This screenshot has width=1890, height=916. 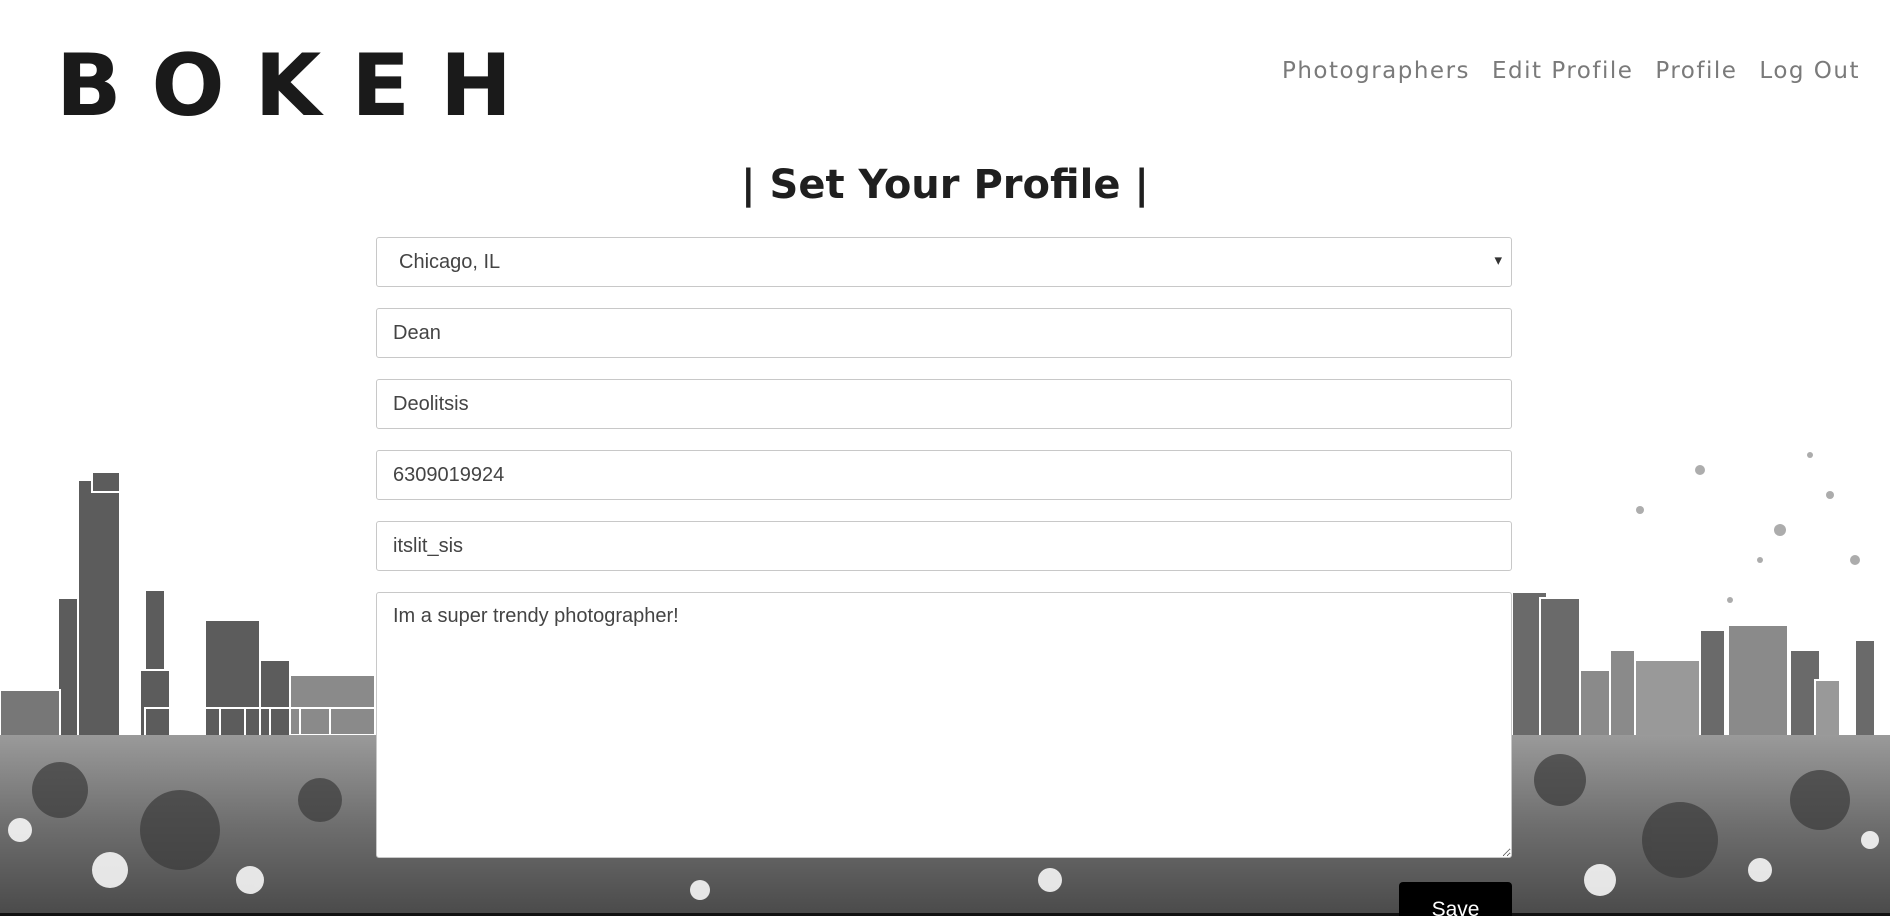 I want to click on nav-profile-link: Profile, so click(x=1696, y=71).